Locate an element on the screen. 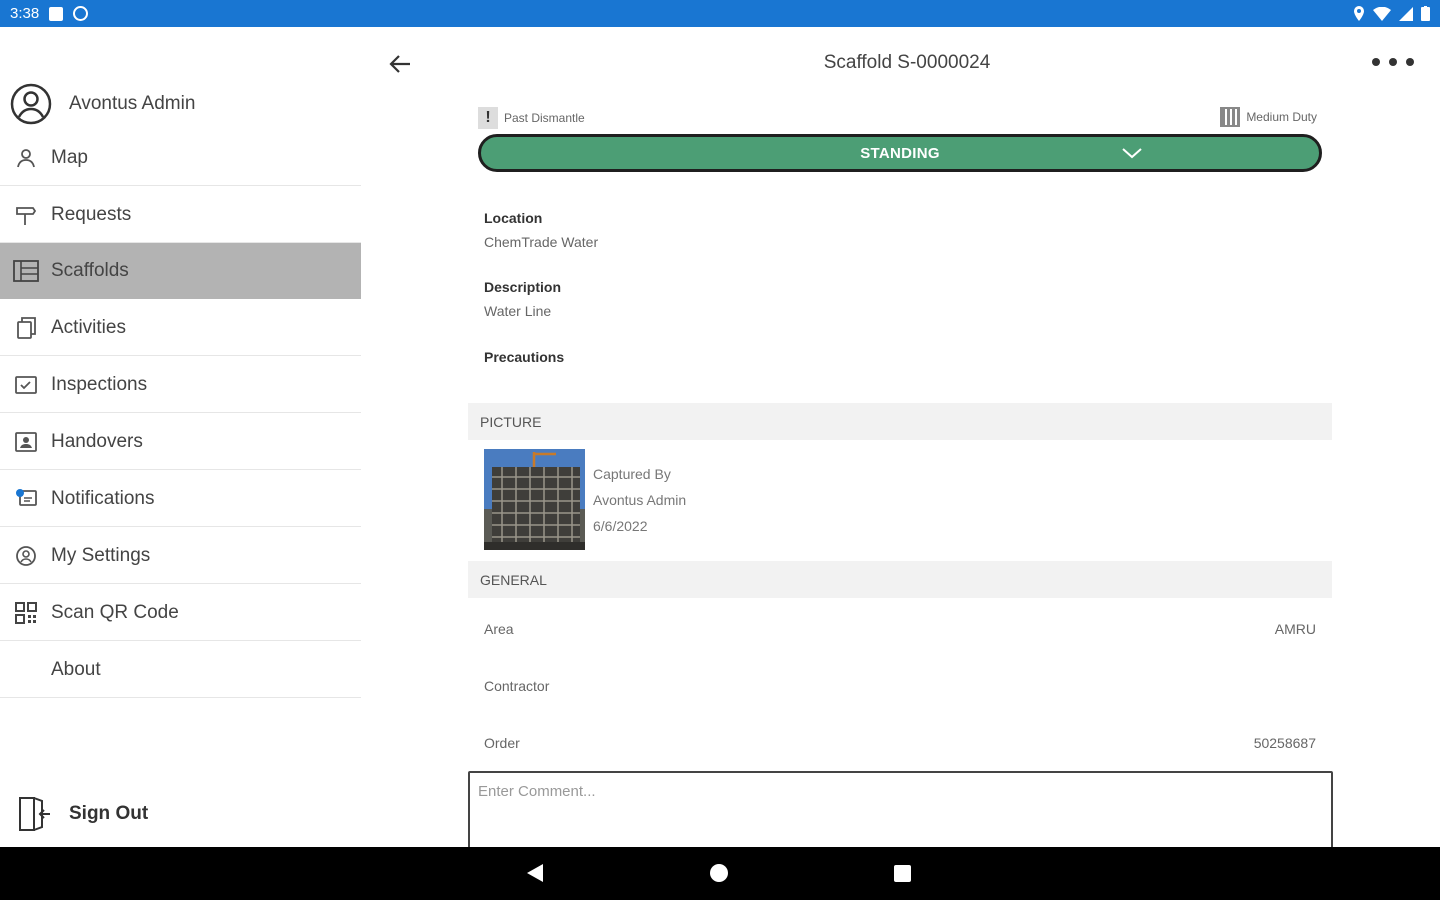  chevron-down-icon is located at coordinates (1132, 153).